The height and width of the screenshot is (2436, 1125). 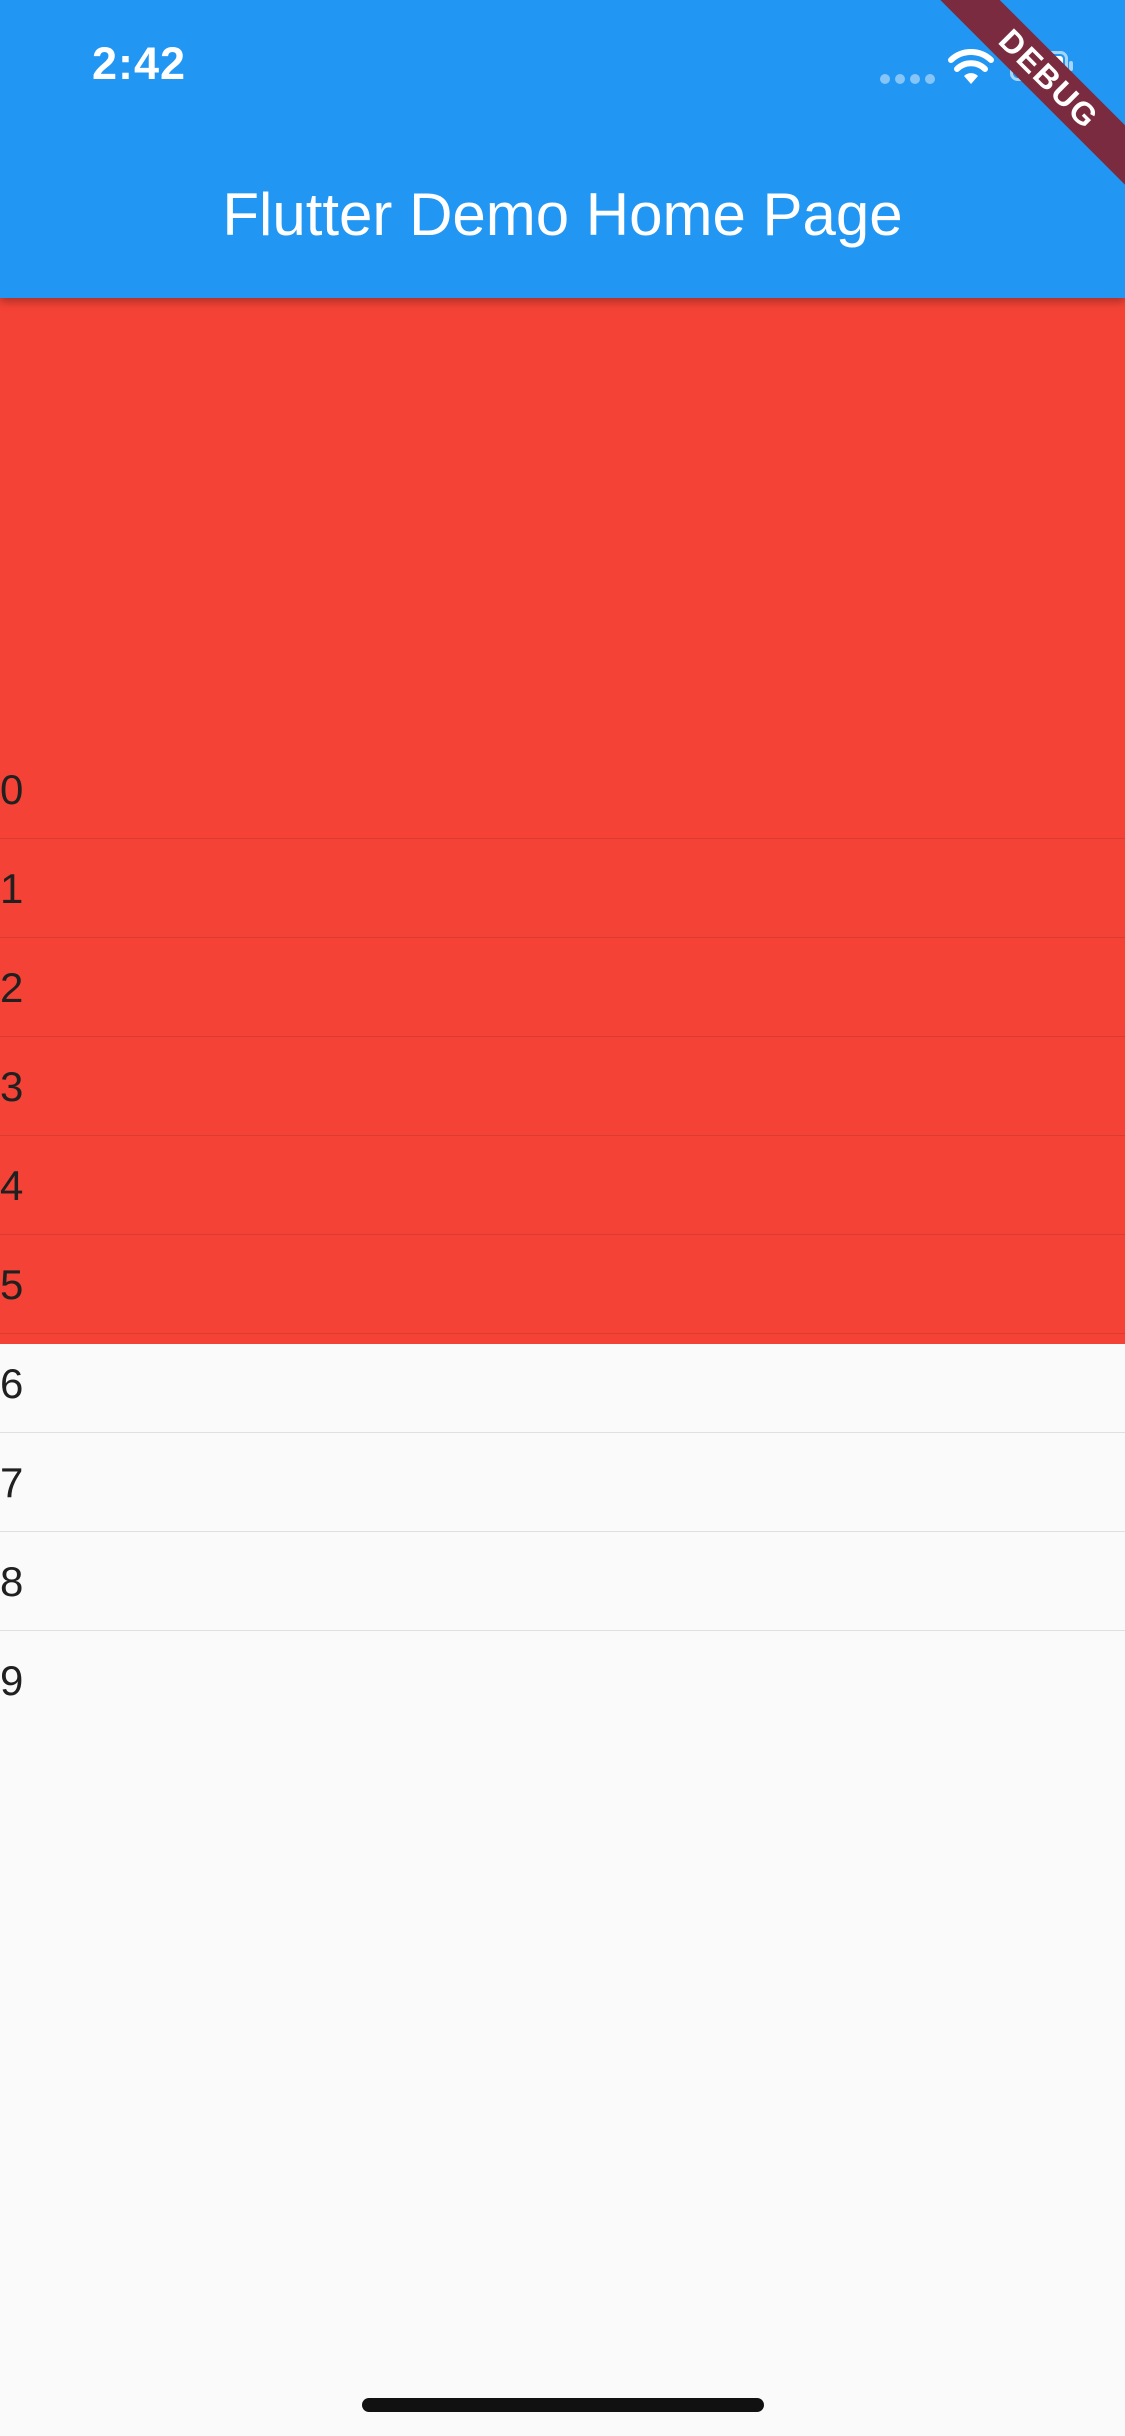 I want to click on debug-banner-label: DEBUG, so click(x=1030, y=96).